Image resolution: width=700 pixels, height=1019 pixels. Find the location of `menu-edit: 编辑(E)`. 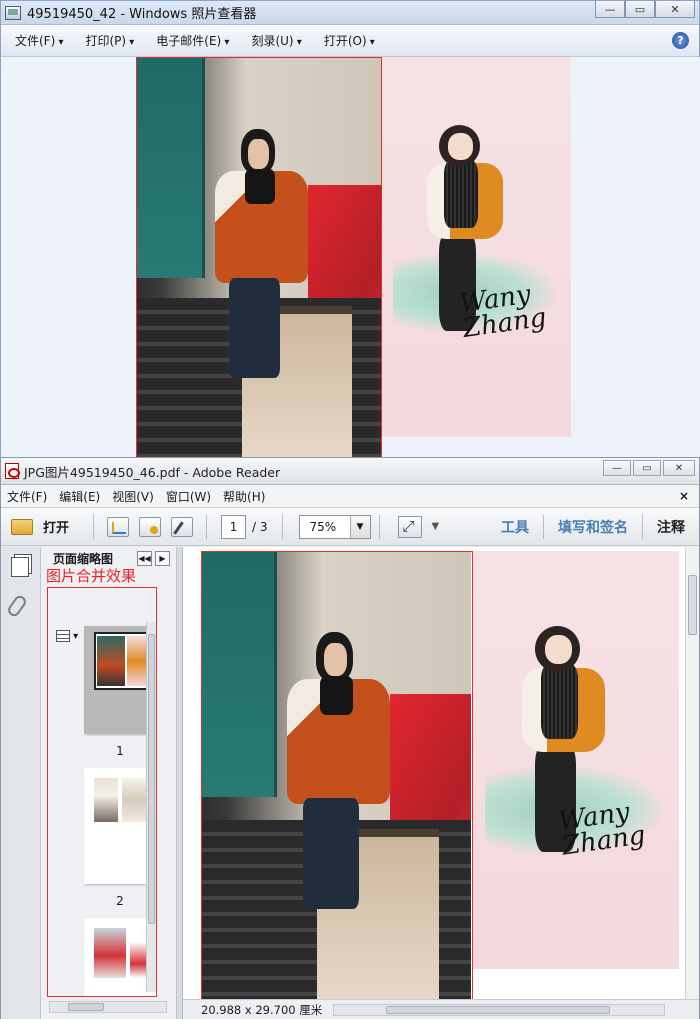

menu-edit: 编辑(E) is located at coordinates (79, 496).